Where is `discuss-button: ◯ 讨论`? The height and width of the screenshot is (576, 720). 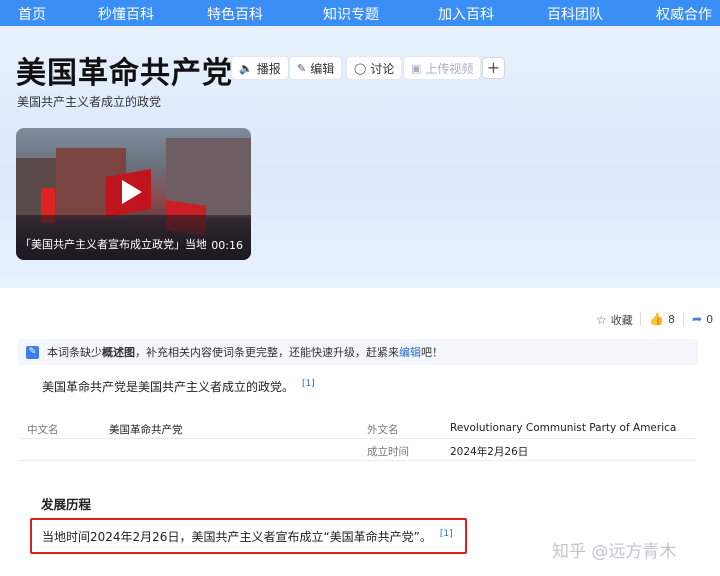 discuss-button: ◯ 讨论 is located at coordinates (374, 68).